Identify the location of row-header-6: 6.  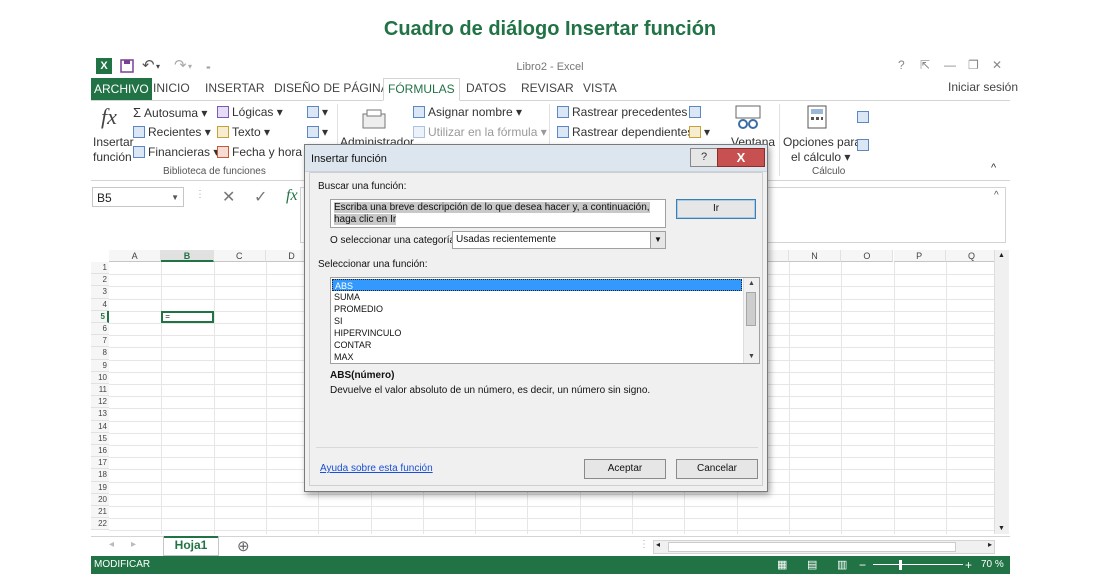
(100, 329).